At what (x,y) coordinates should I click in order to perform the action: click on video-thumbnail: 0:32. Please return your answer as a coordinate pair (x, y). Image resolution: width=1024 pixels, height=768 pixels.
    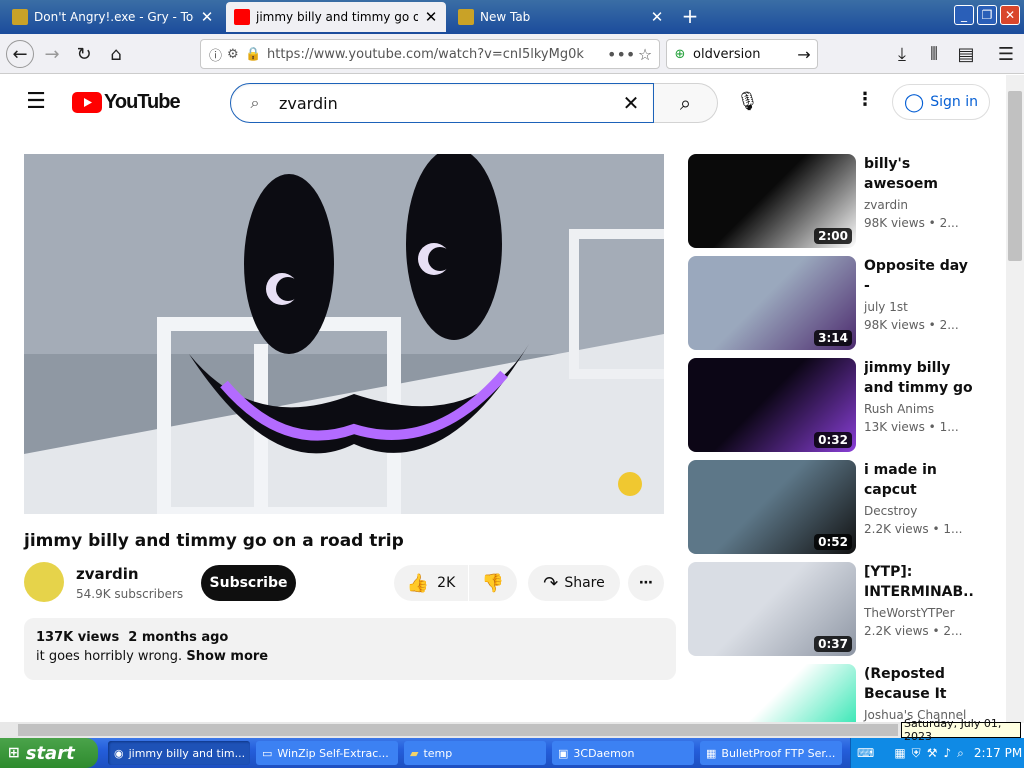
    Looking at the image, I should click on (772, 405).